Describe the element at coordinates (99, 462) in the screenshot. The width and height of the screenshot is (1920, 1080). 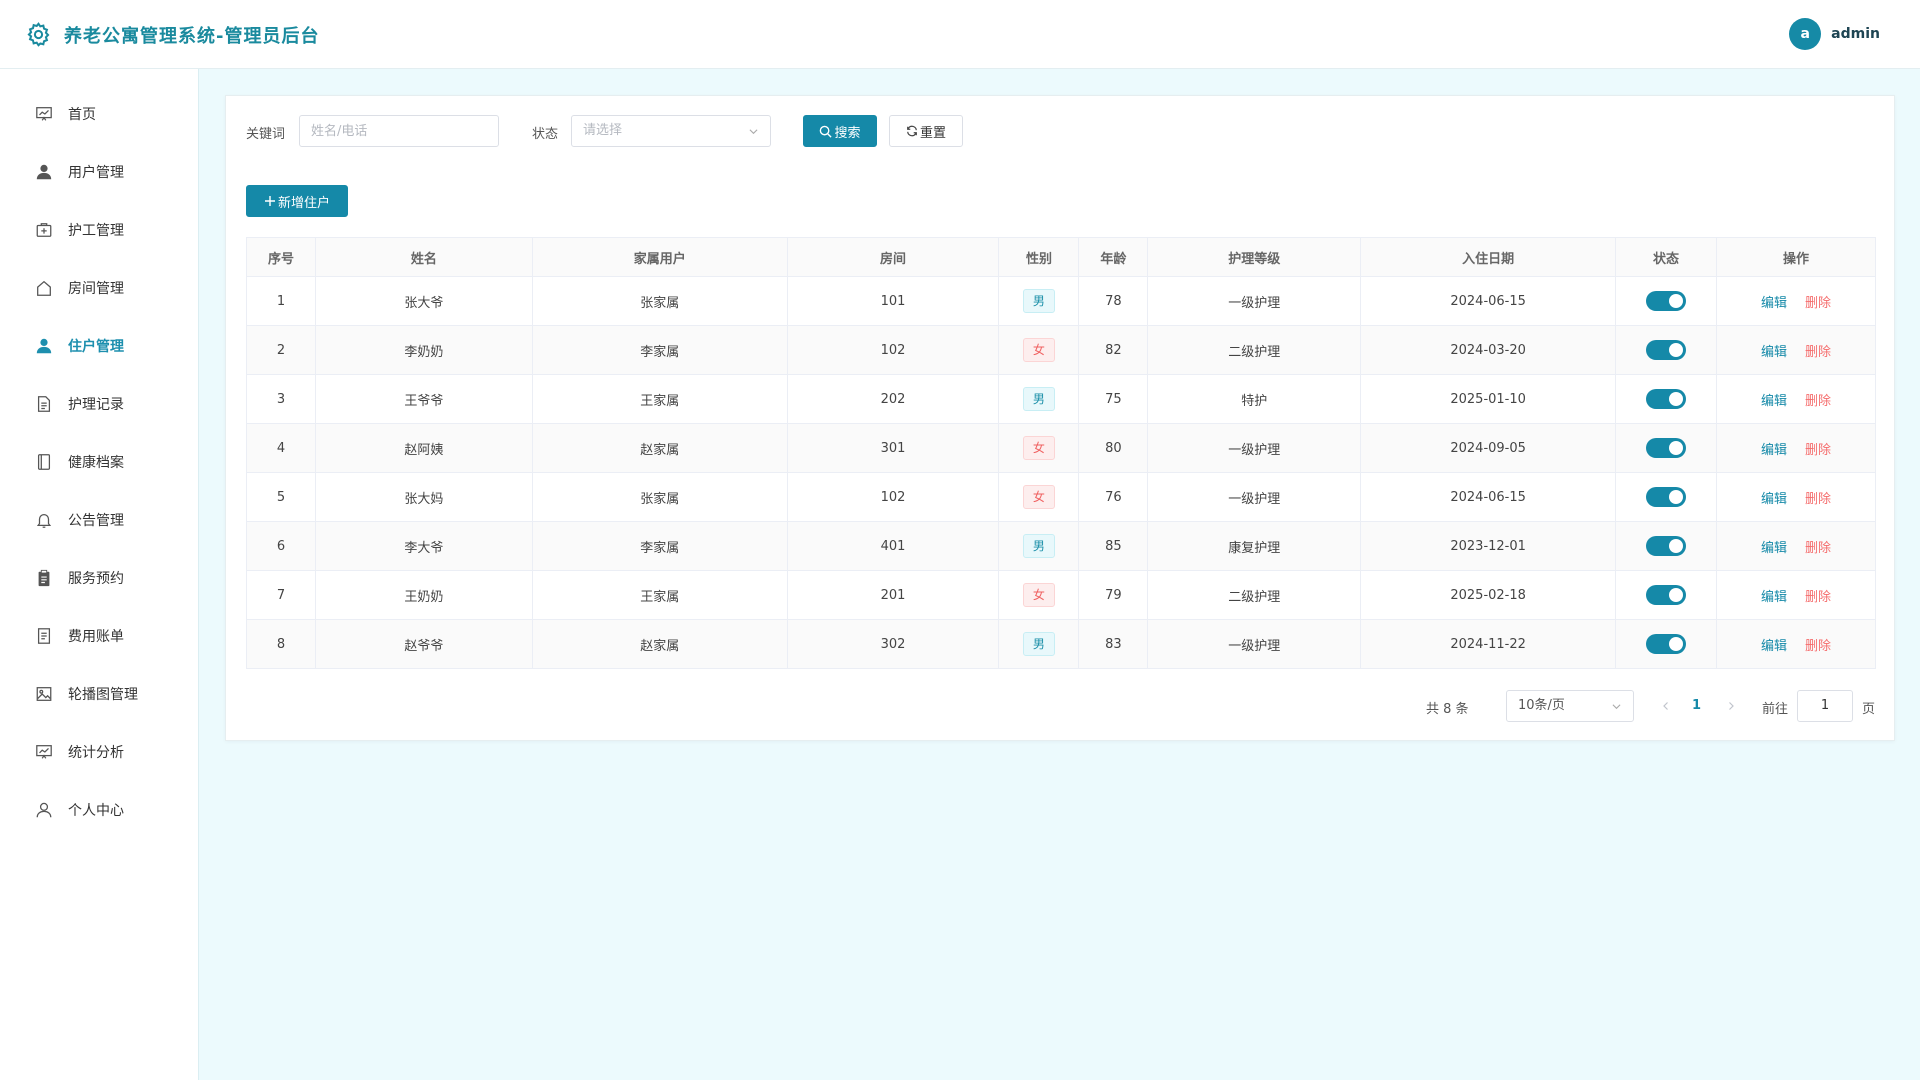
I see `sidebar-item-health-files: 健康档案` at that location.